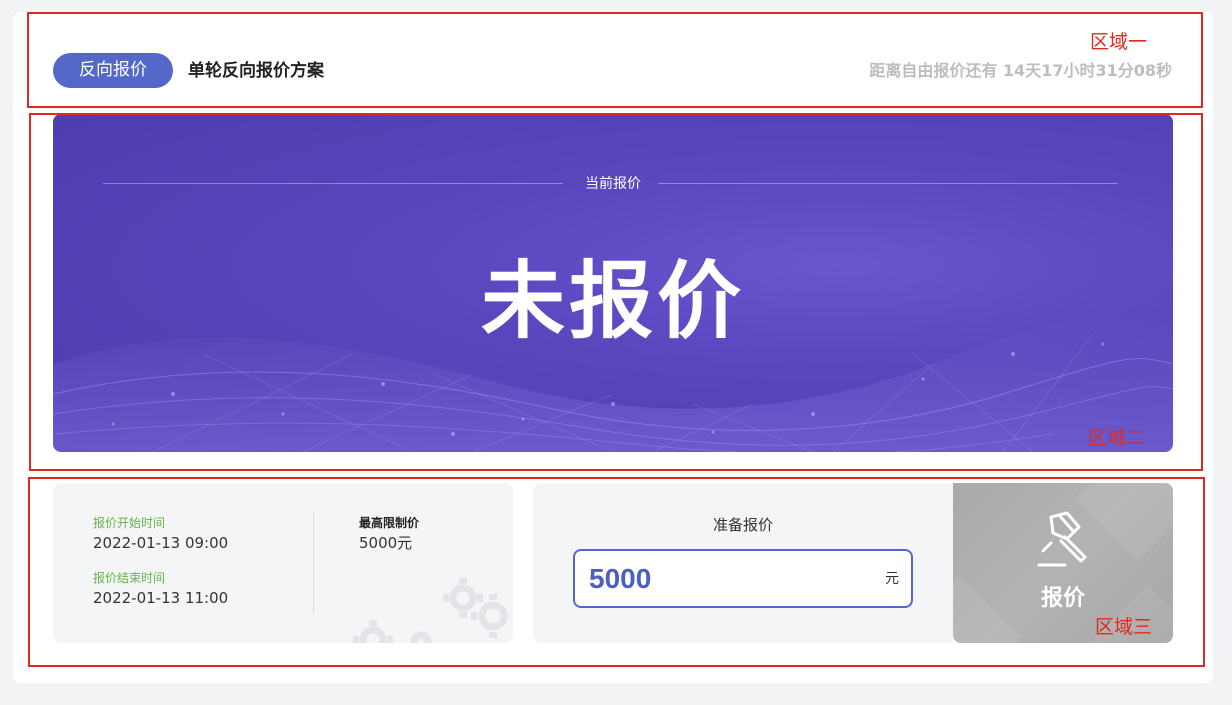 Image resolution: width=1232 pixels, height=705 pixels. I want to click on region-one-frame, so click(615, 60).